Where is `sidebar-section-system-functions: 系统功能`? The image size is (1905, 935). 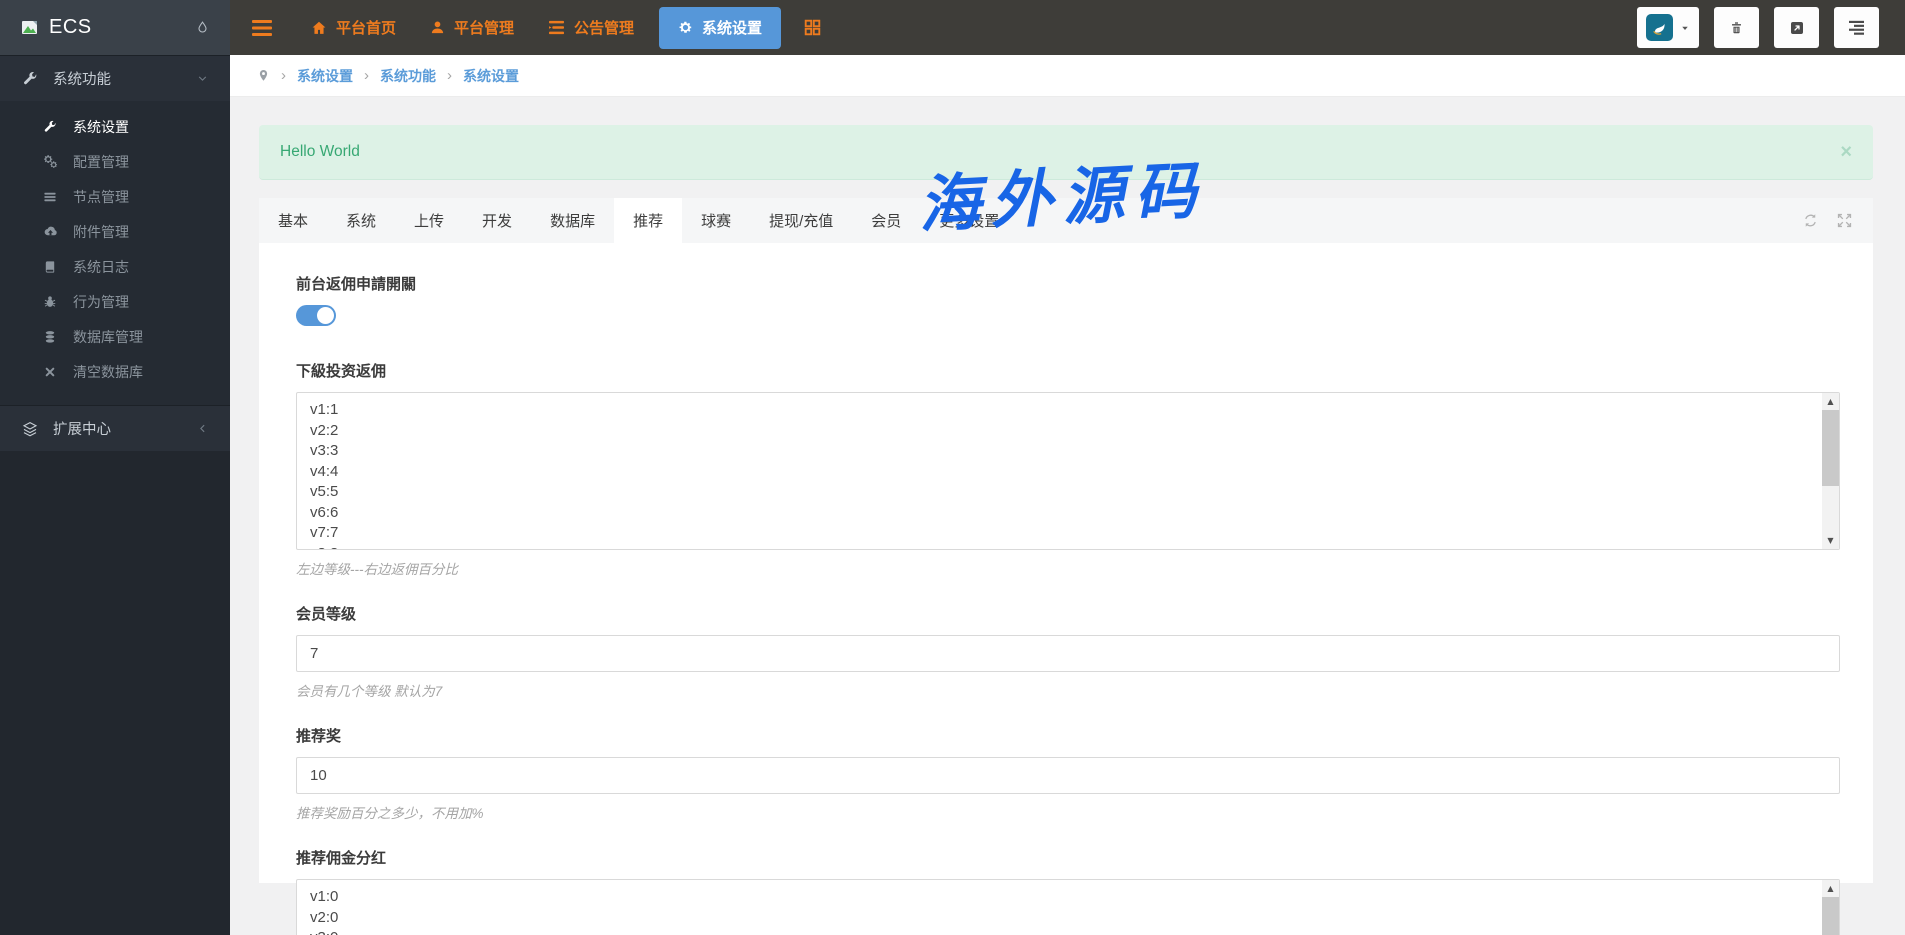
sidebar-section-system-functions: 系统功能 is located at coordinates (115, 78).